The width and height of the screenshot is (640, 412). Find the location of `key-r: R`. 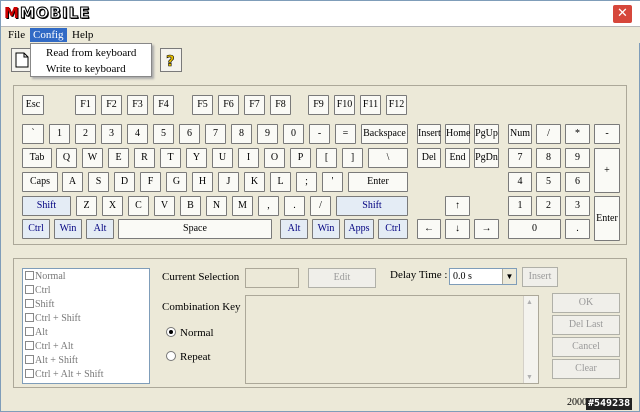

key-r: R is located at coordinates (144, 158).